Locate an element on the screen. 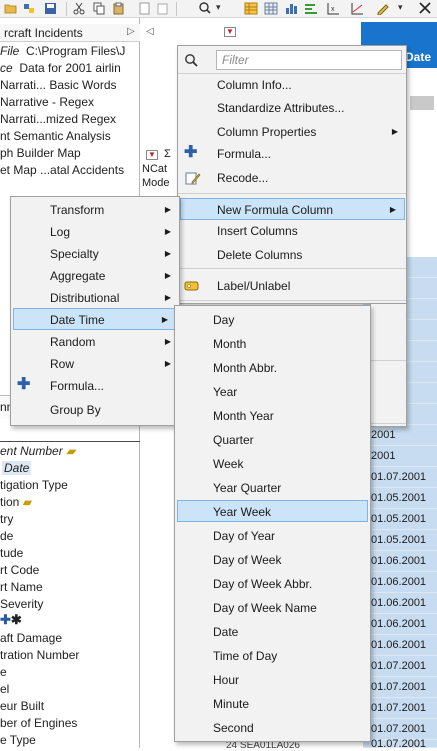  menu-item-specialty: Specialty ▶ is located at coordinates (95, 254).